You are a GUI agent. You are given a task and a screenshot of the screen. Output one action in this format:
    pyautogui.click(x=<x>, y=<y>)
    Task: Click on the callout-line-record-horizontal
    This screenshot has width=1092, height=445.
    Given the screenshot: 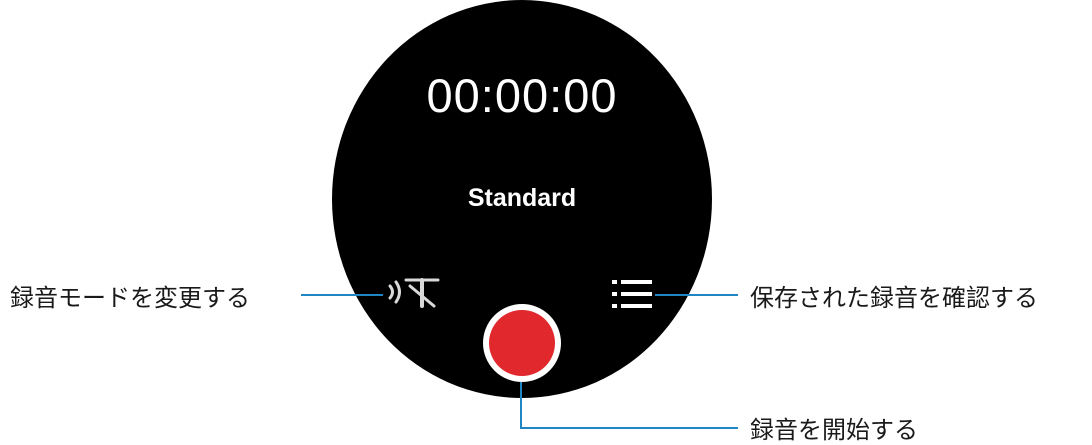 What is the action you would take?
    pyautogui.click(x=629, y=428)
    